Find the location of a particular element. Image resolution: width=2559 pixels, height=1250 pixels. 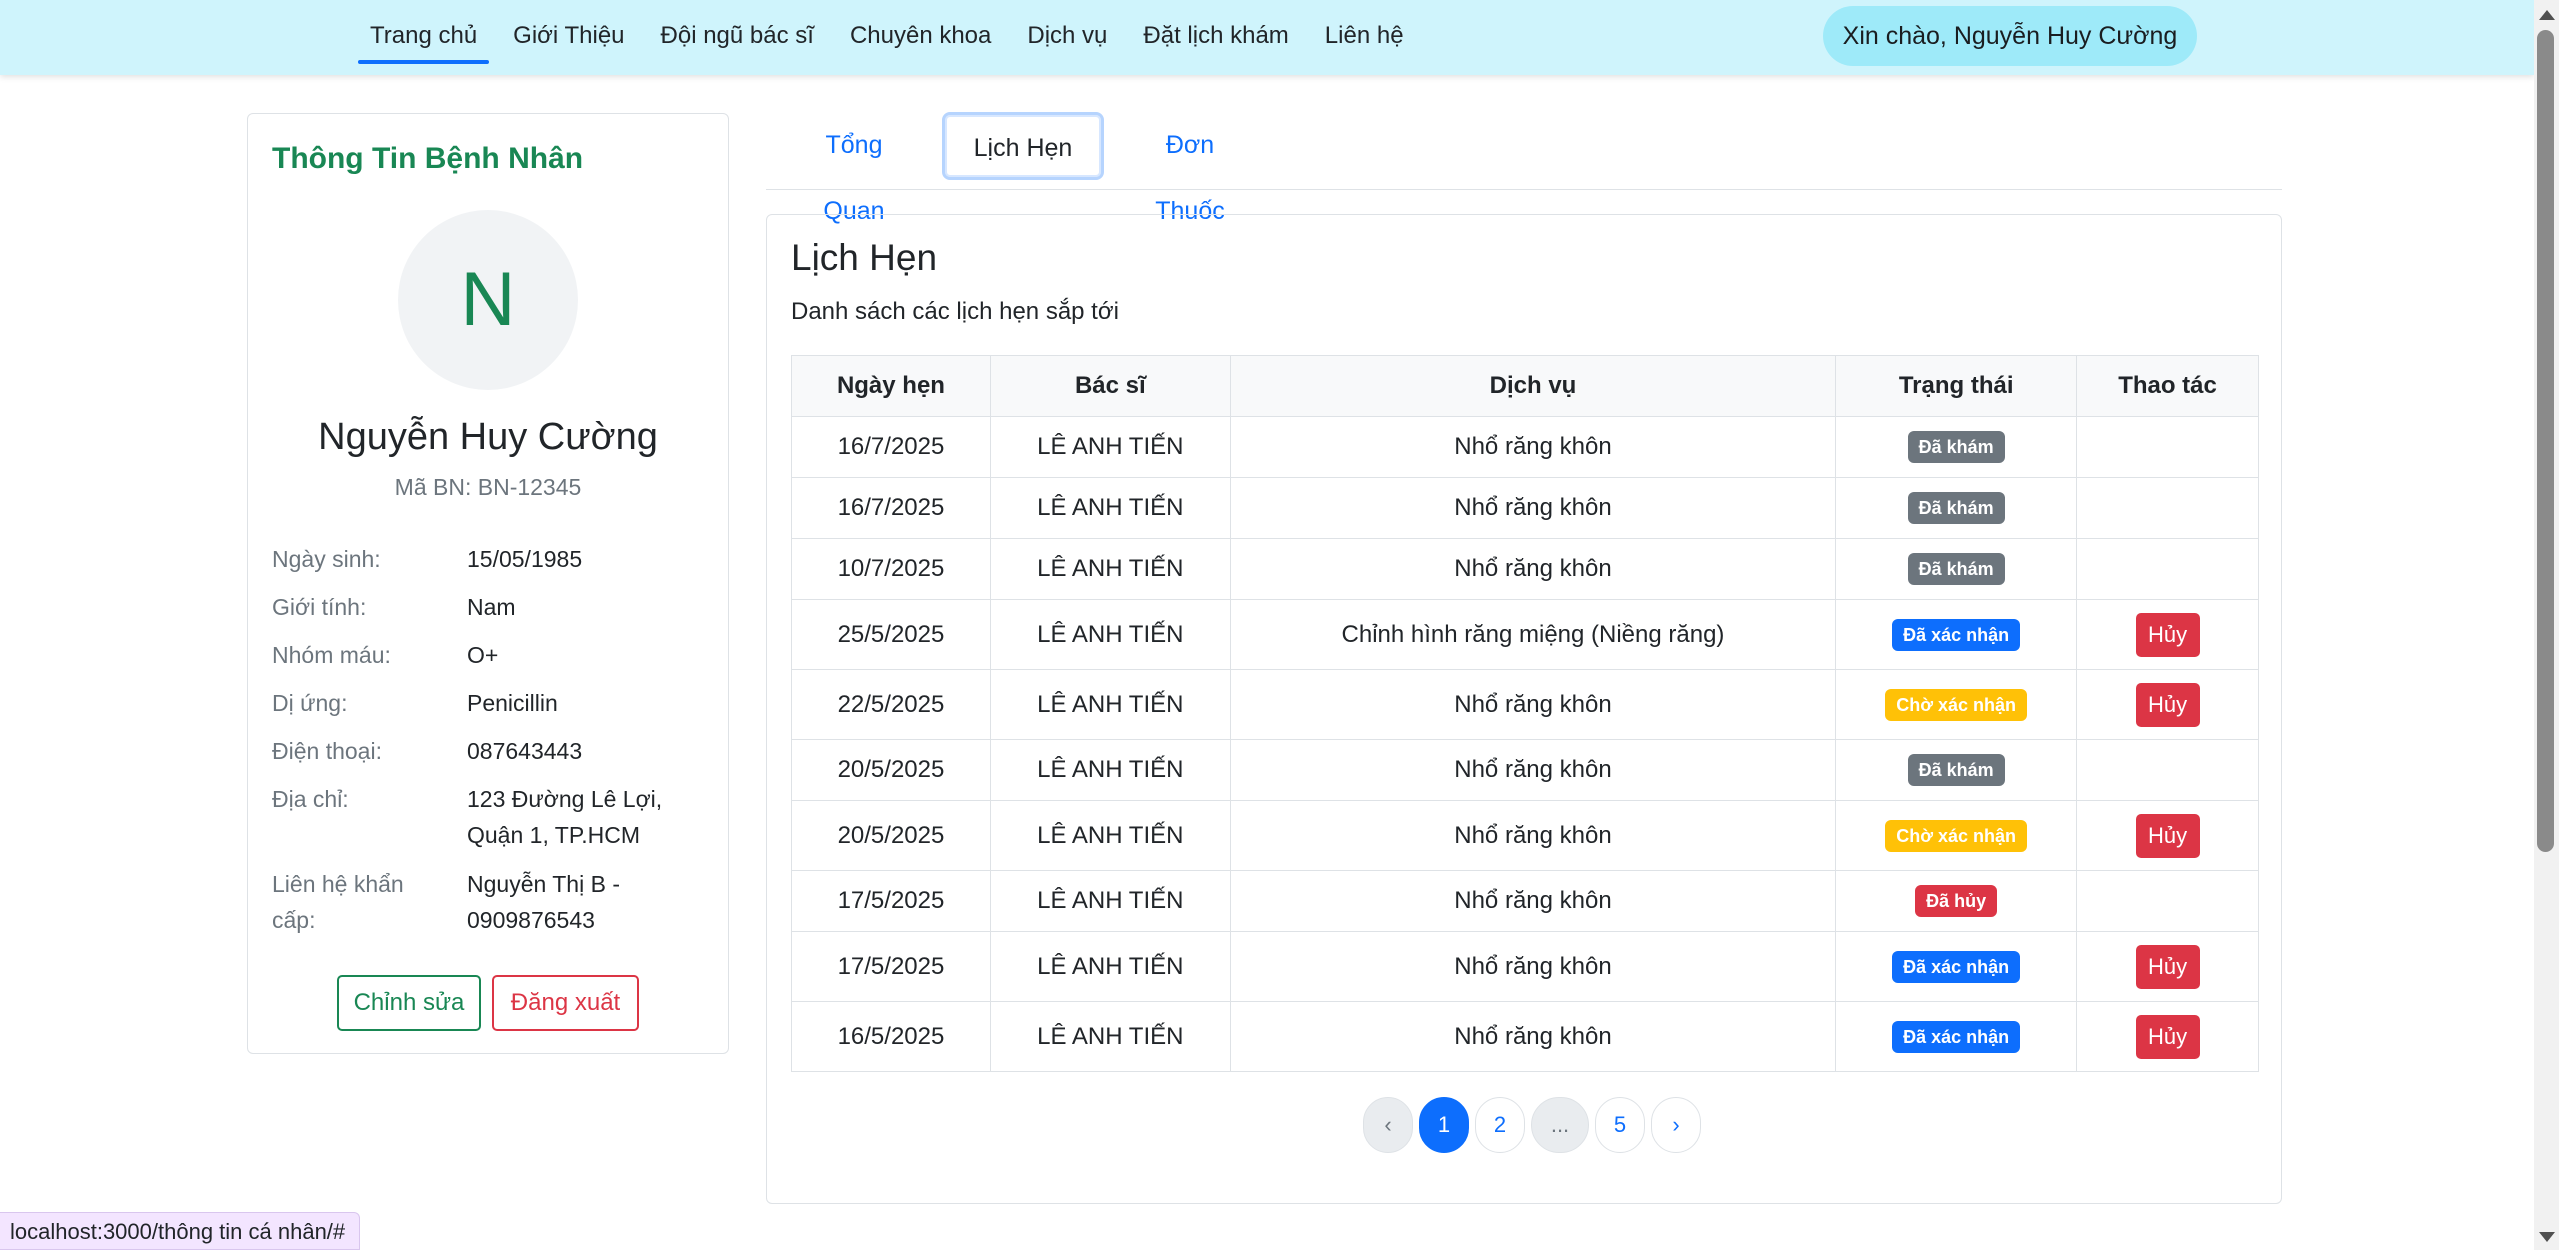

status-badge: Chờ xác nhận is located at coordinates (1956, 704).